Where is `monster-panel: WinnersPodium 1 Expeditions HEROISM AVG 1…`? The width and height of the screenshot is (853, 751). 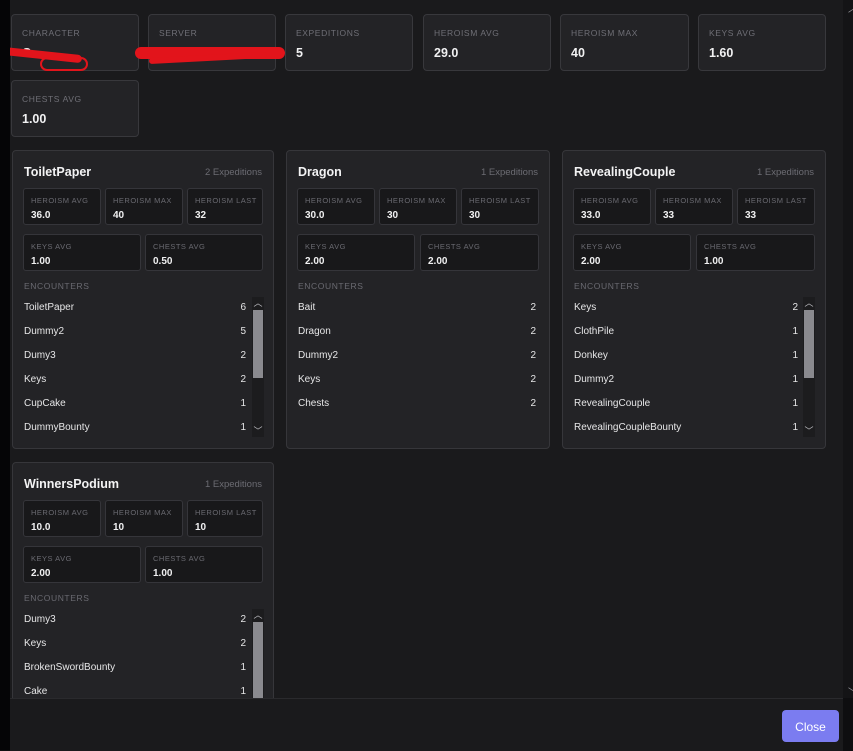 monster-panel: WinnersPodium 1 Expeditions HEROISM AVG 1… is located at coordinates (143, 580).